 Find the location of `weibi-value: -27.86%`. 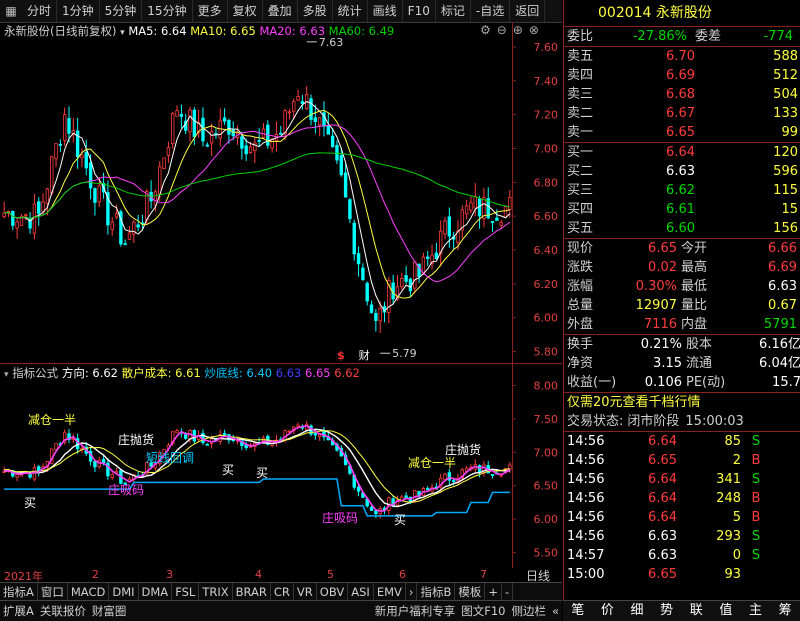

weibi-value: -27.86% is located at coordinates (659, 36).